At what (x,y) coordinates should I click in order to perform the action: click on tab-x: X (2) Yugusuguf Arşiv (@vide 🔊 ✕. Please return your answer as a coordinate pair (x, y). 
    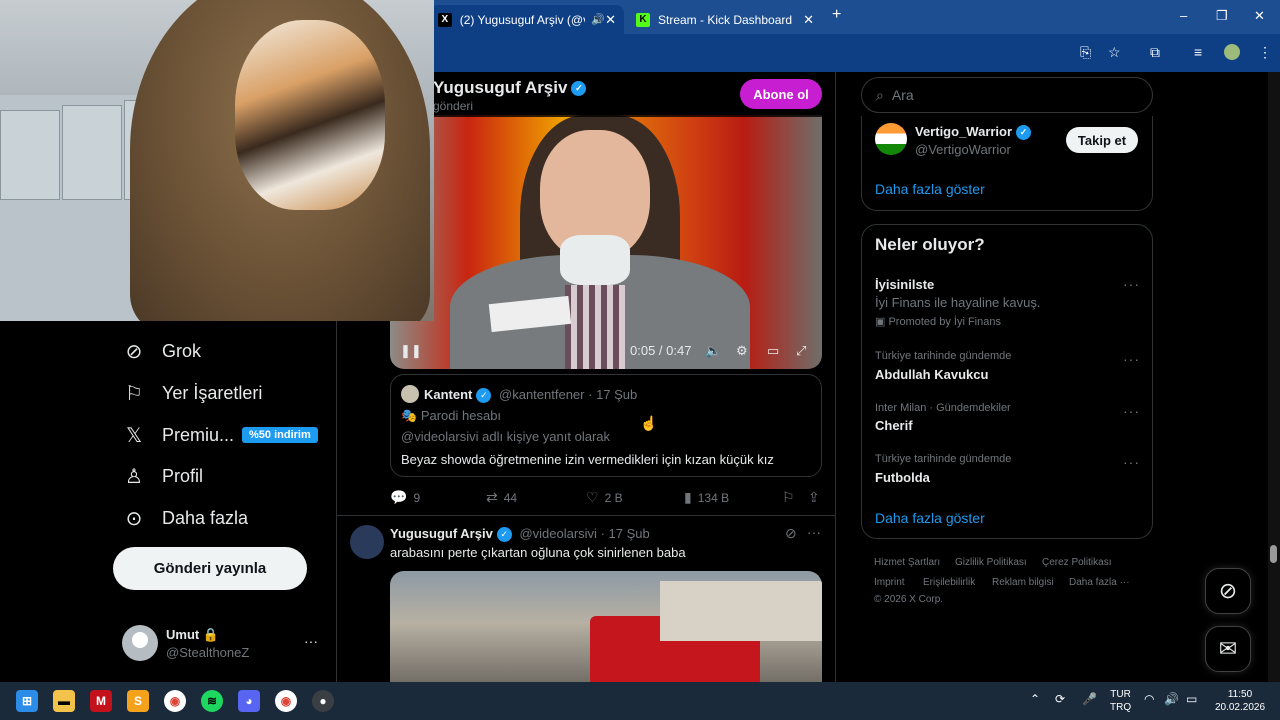
    Looking at the image, I should click on (527, 19).